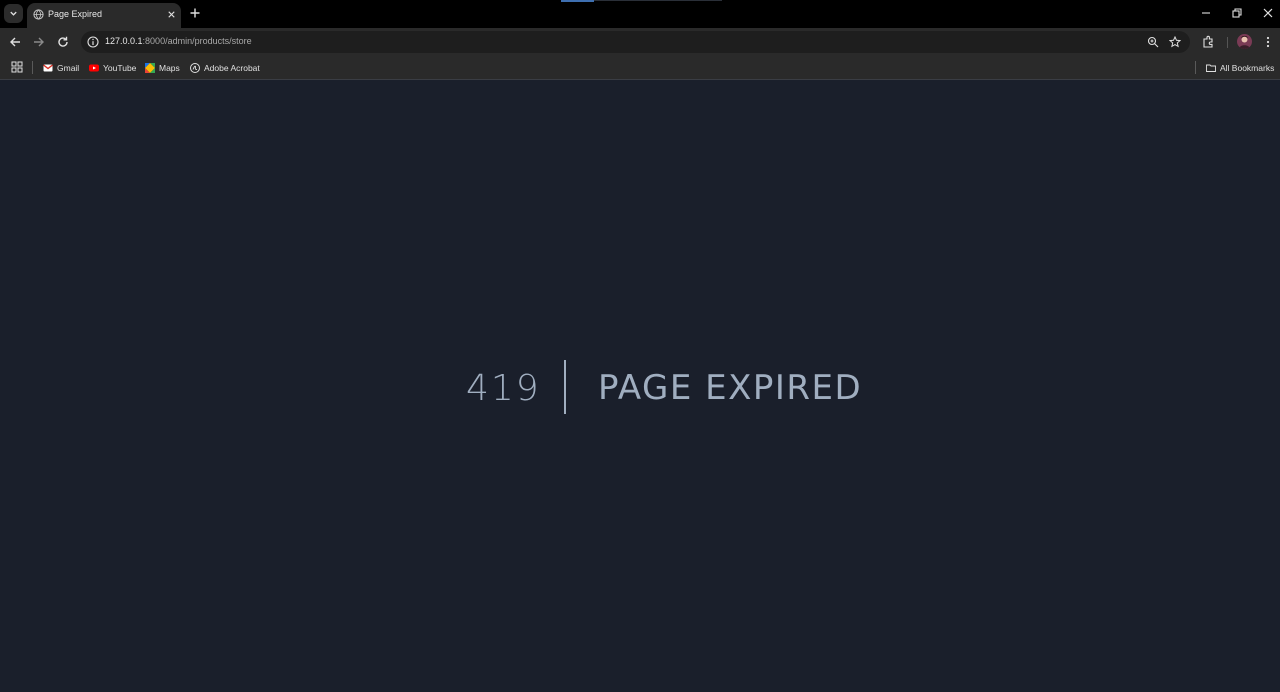 The width and height of the screenshot is (1280, 692). I want to click on new-tab-icon, so click(195, 13).